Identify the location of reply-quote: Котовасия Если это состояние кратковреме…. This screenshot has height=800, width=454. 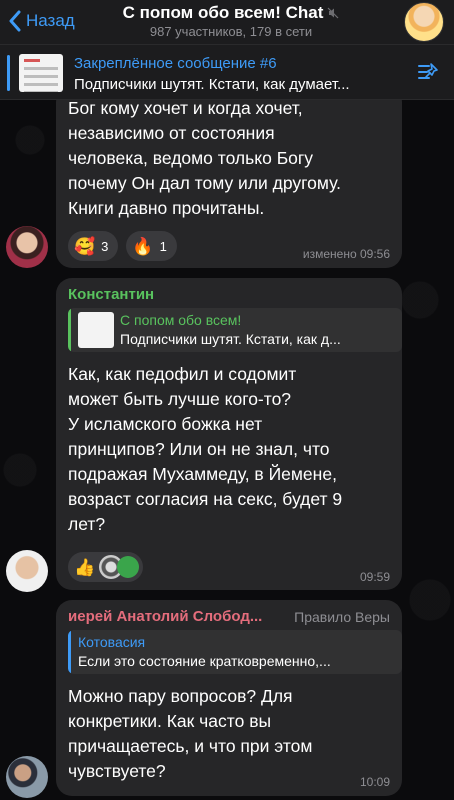
(235, 652).